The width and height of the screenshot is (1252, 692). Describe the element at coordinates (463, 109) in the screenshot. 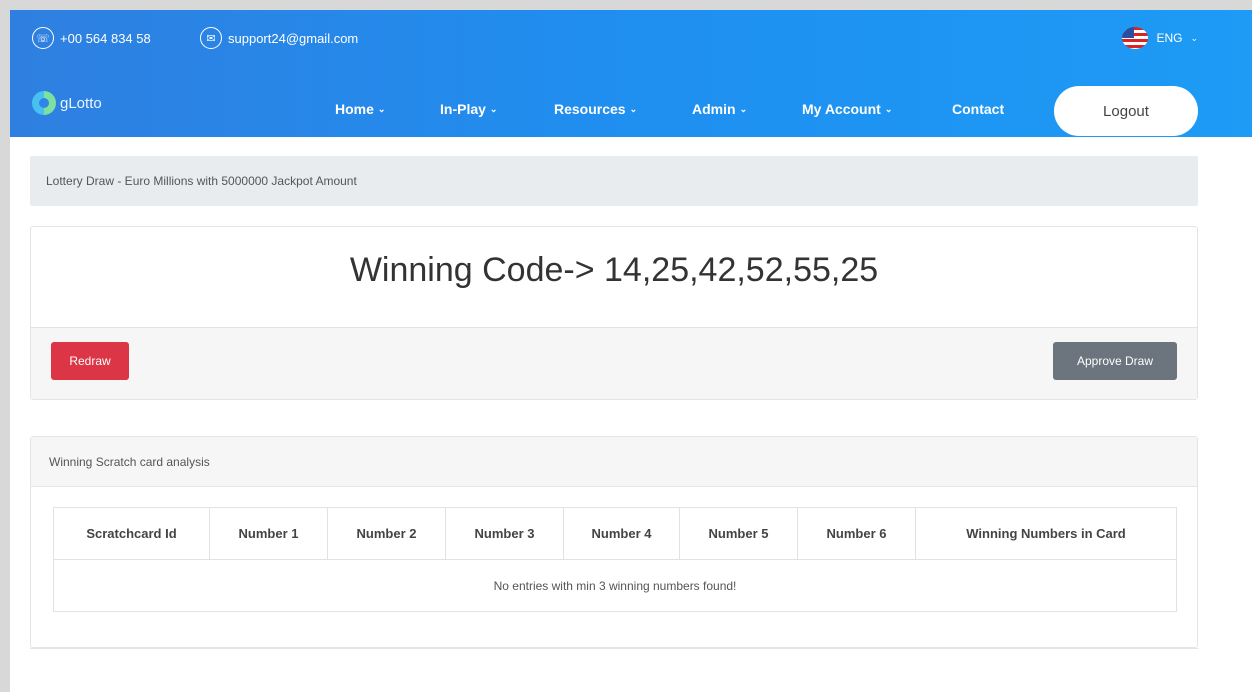

I see `nav-in-play-label: In-Play` at that location.